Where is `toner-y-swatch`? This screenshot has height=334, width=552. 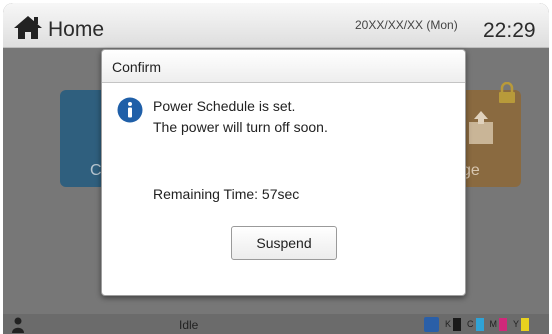
toner-y-swatch is located at coordinates (525, 324).